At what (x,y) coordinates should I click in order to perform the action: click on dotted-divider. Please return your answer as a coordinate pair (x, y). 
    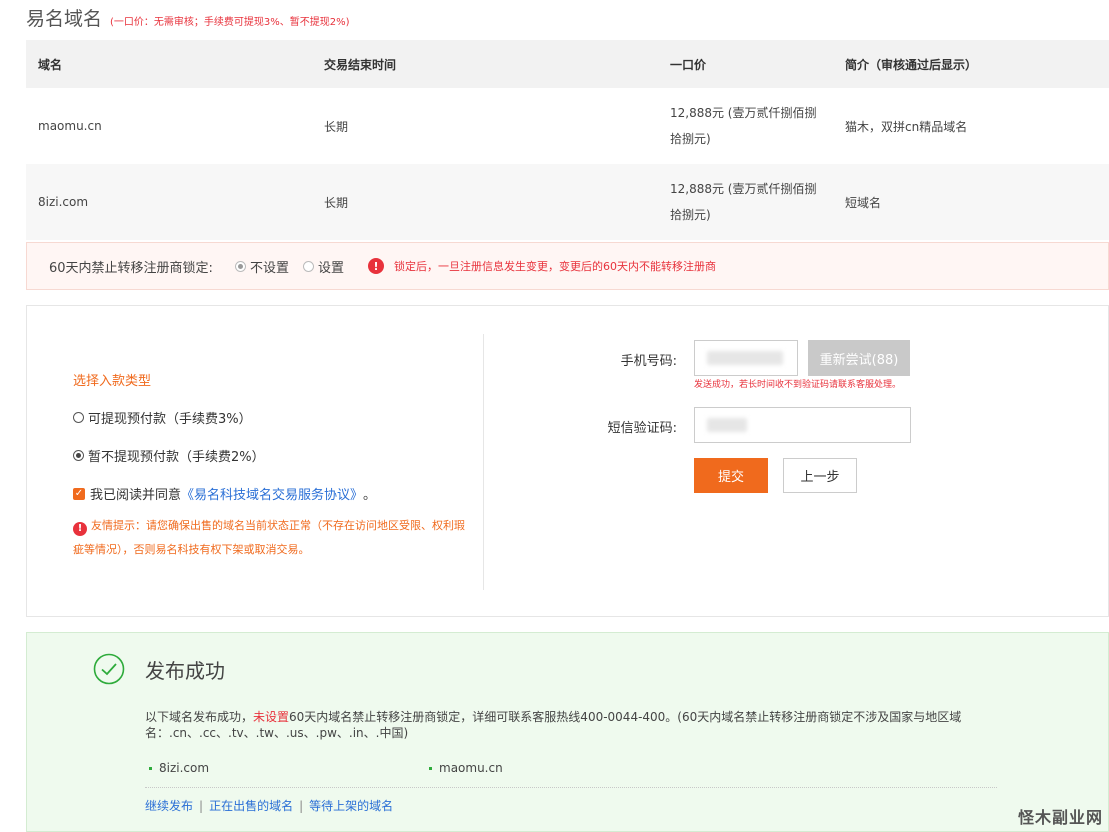
    Looking at the image, I should click on (571, 787).